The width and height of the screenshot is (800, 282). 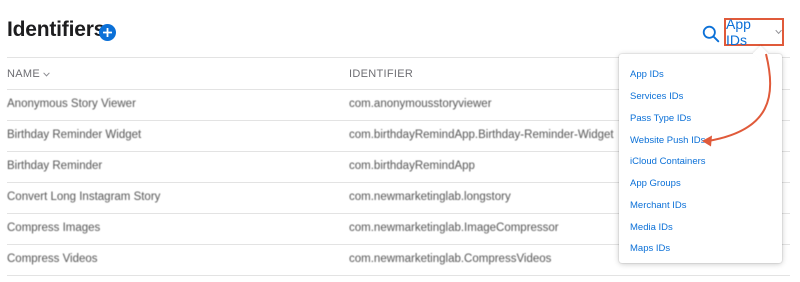 What do you see at coordinates (651, 227) in the screenshot?
I see `menu-item-media-ids: Media IDs` at bounding box center [651, 227].